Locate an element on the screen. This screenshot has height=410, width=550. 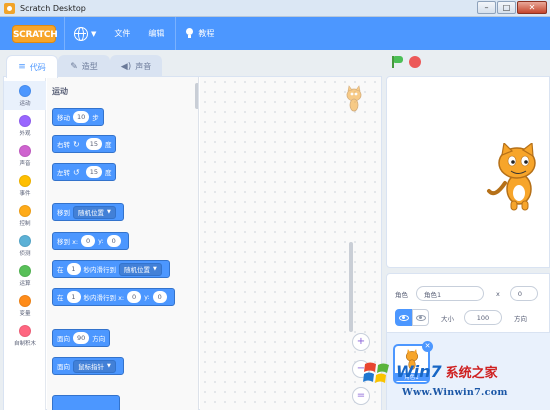
category-label: 运动 is located at coordinates (25, 104).